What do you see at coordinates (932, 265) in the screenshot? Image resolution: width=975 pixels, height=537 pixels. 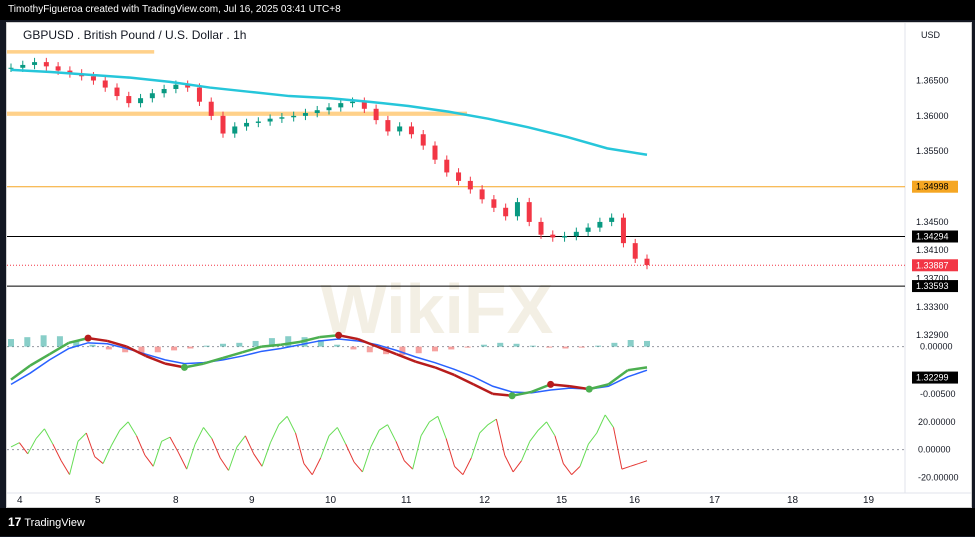 I see `price-label-text: 1.33887` at bounding box center [932, 265].